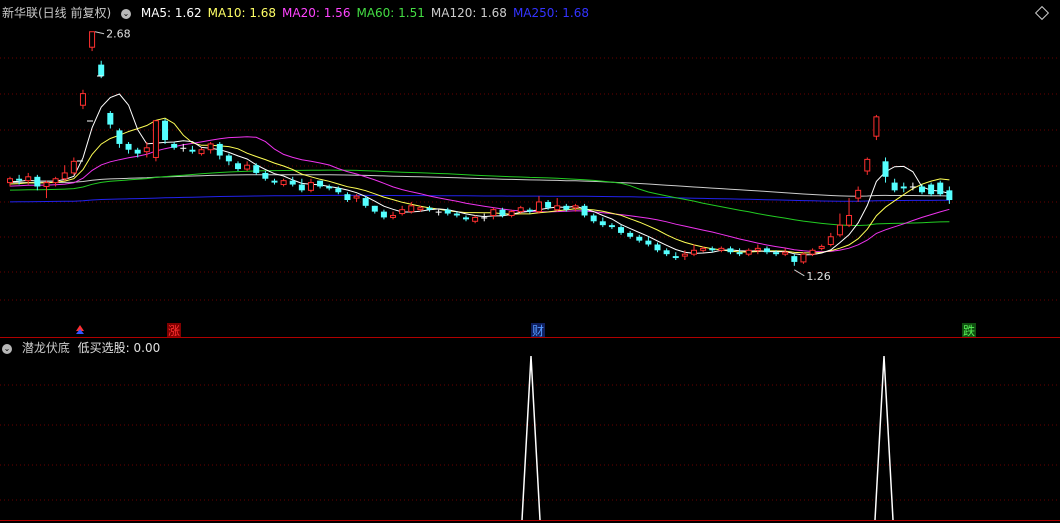  I want to click on ma-label-3: MA60: 1.51, so click(390, 13).